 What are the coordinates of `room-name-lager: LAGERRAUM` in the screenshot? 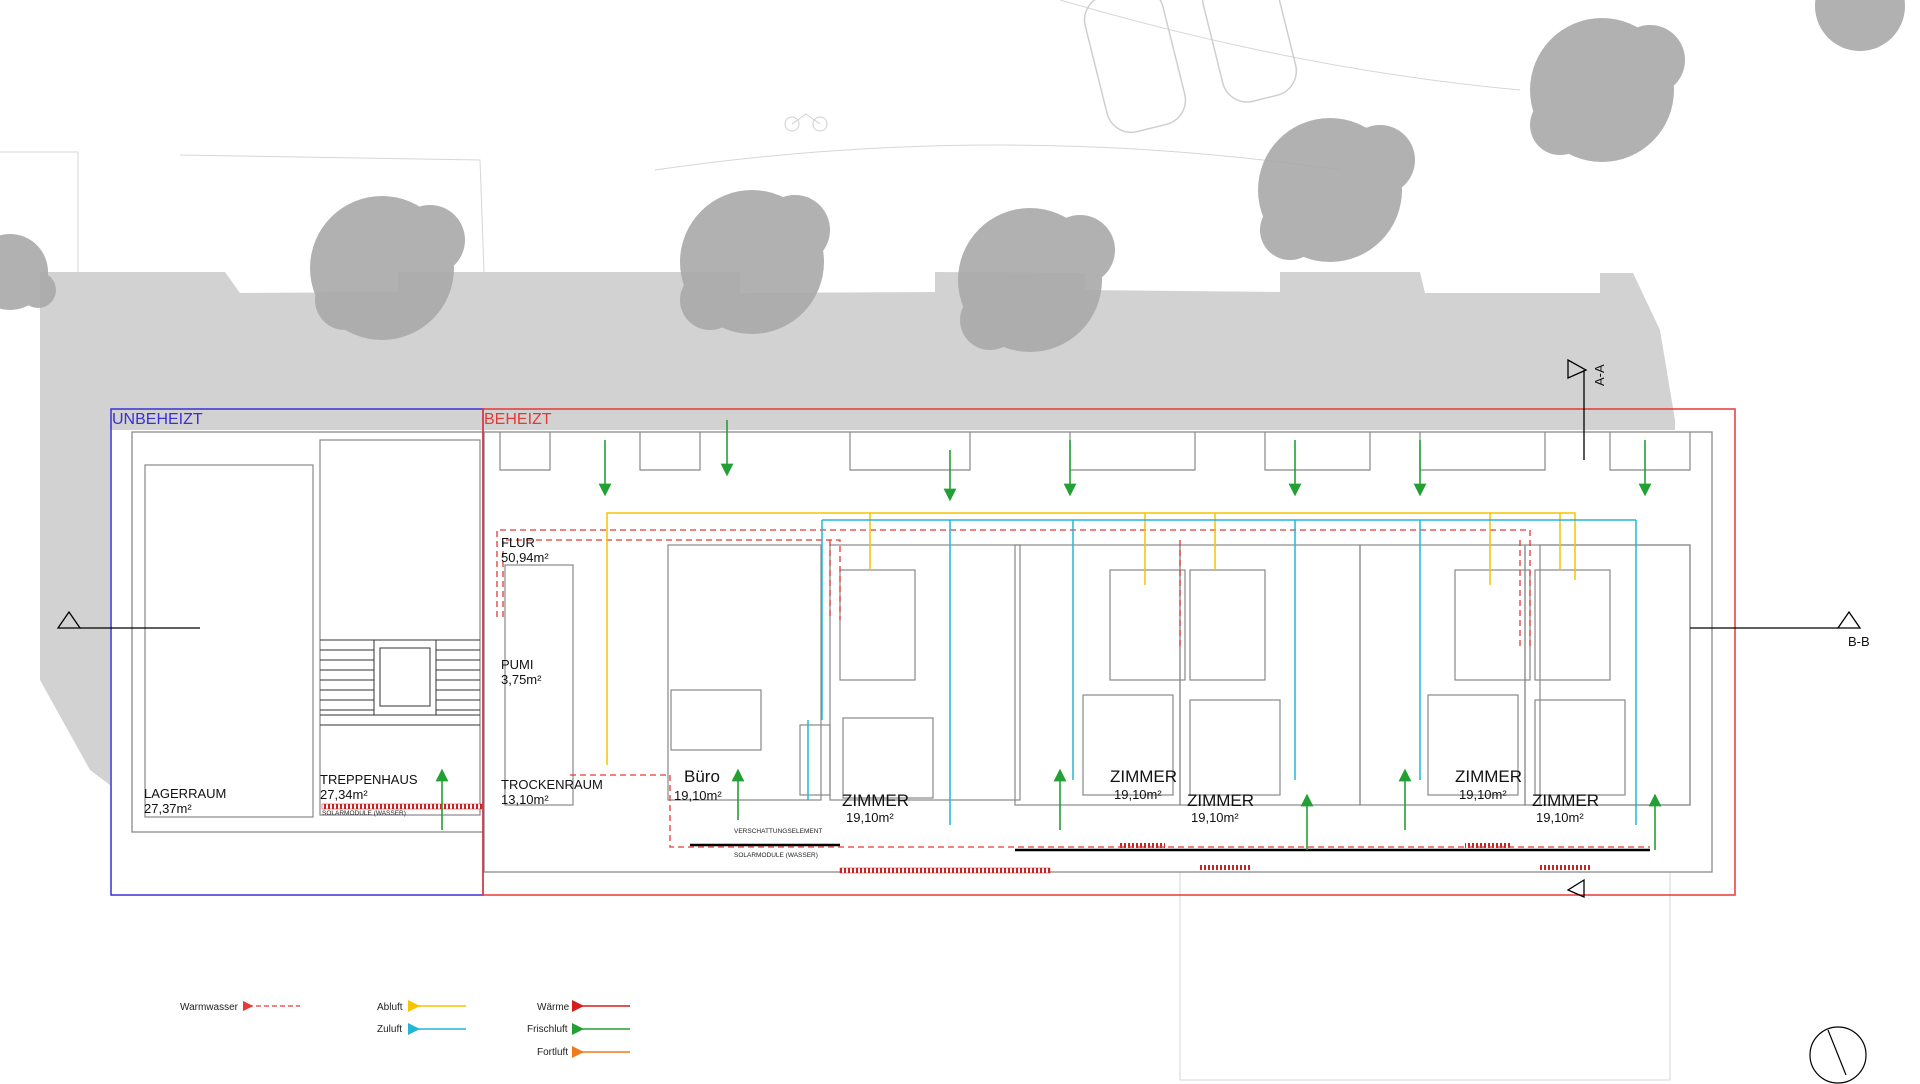 It's located at (185, 793).